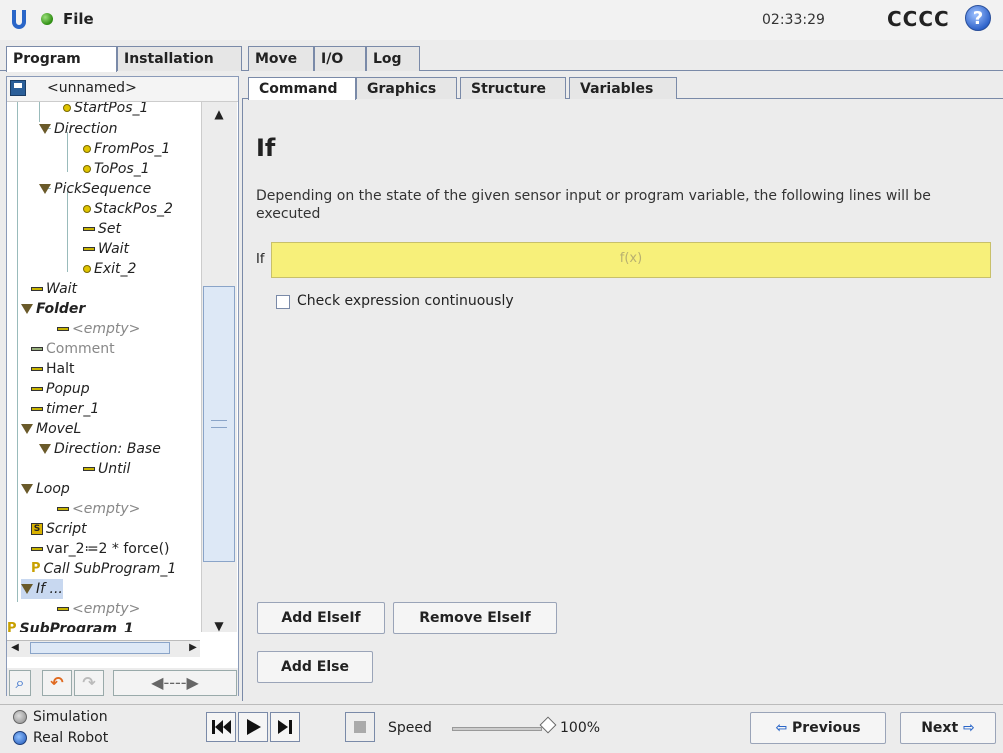 This screenshot has height=753, width=1003. What do you see at coordinates (126, 149) in the screenshot?
I see `tree-node-frompos: FromPos_1` at bounding box center [126, 149].